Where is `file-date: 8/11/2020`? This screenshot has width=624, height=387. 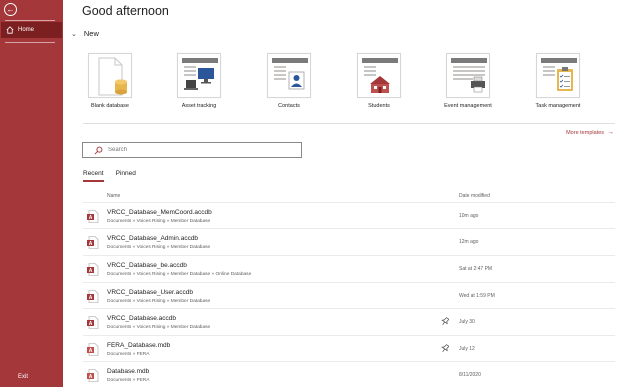 file-date: 8/11/2020 is located at coordinates (470, 375).